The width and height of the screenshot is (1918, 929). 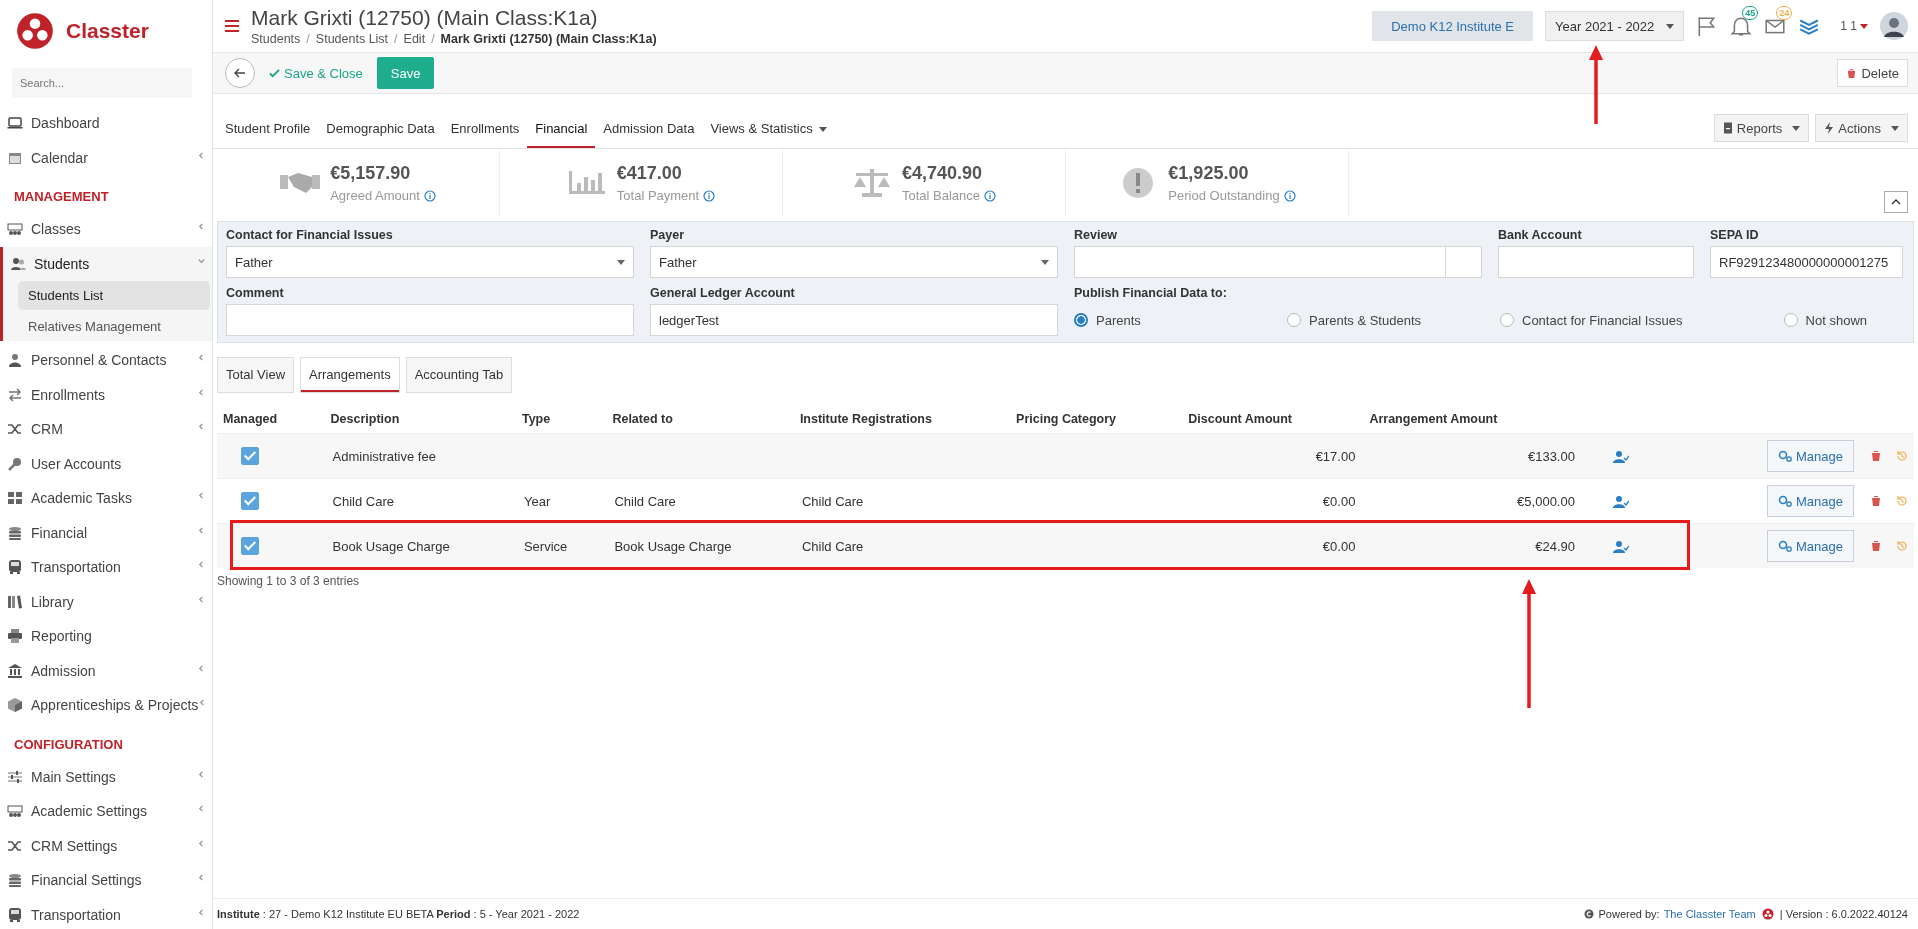 What do you see at coordinates (414, 39) in the screenshot?
I see `breadcrumb-link: Edit` at bounding box center [414, 39].